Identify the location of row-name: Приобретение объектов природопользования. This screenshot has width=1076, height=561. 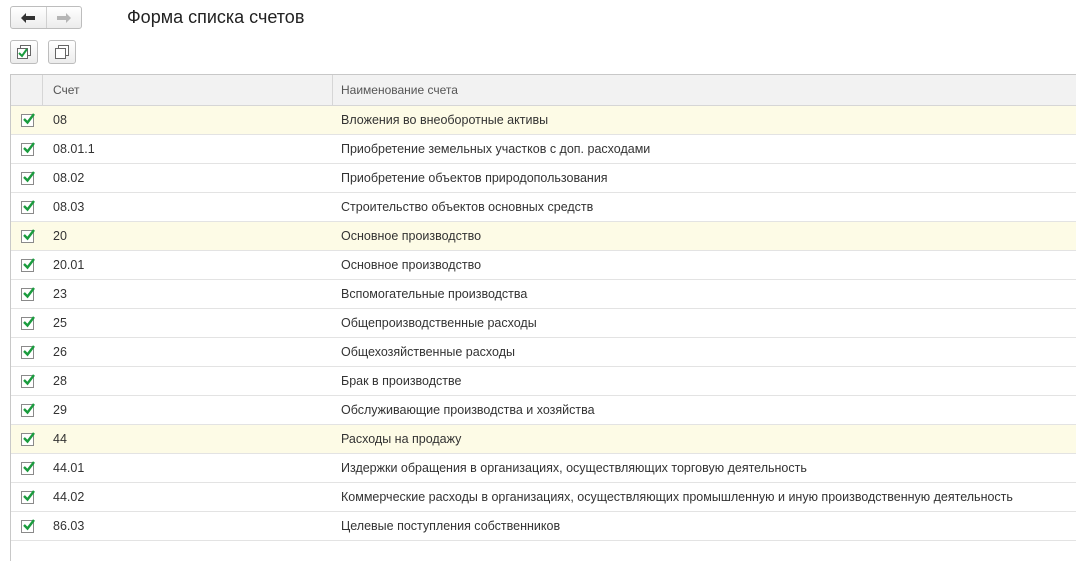
(474, 178).